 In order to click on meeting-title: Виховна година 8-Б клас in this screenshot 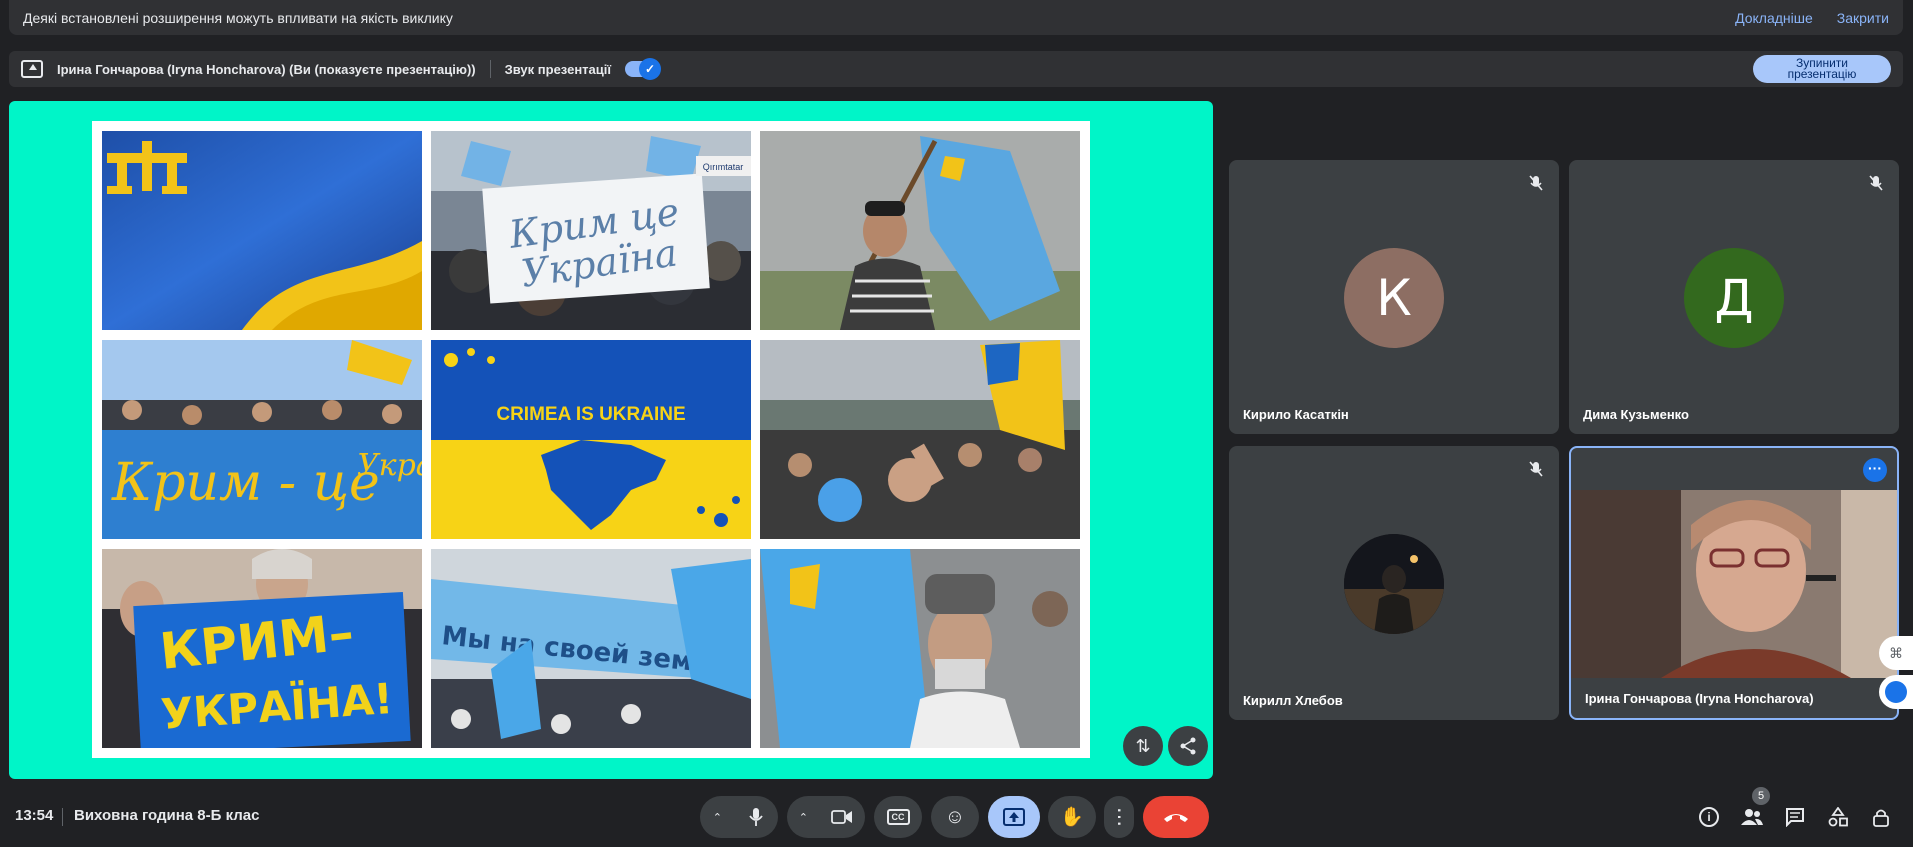, I will do `click(167, 815)`.